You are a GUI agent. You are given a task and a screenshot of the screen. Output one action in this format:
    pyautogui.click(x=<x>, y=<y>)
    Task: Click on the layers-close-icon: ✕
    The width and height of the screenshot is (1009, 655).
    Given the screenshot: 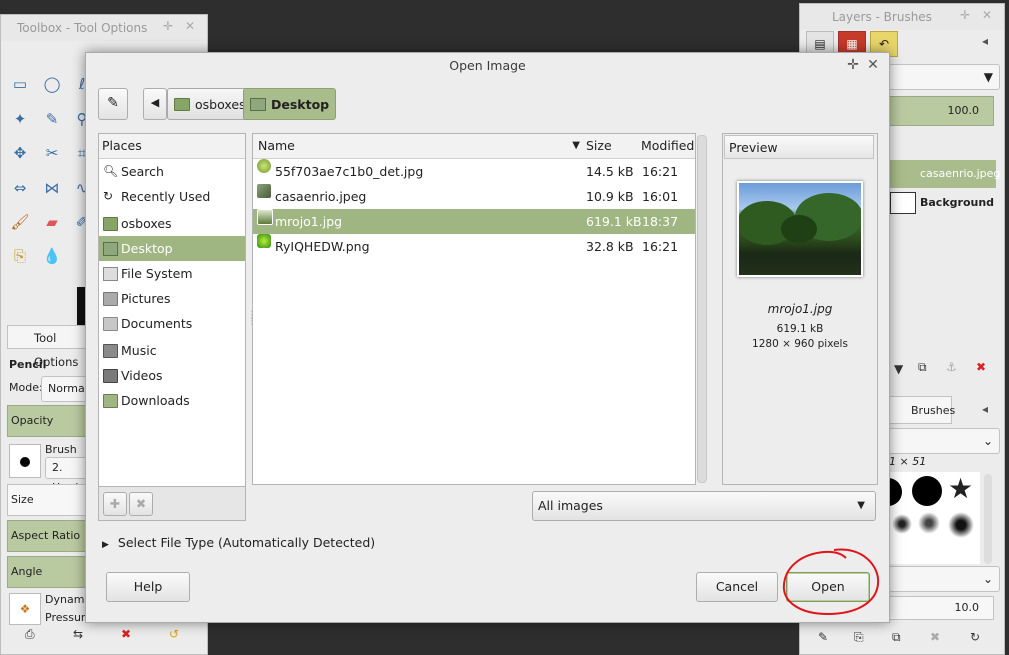 What is the action you would take?
    pyautogui.click(x=987, y=15)
    